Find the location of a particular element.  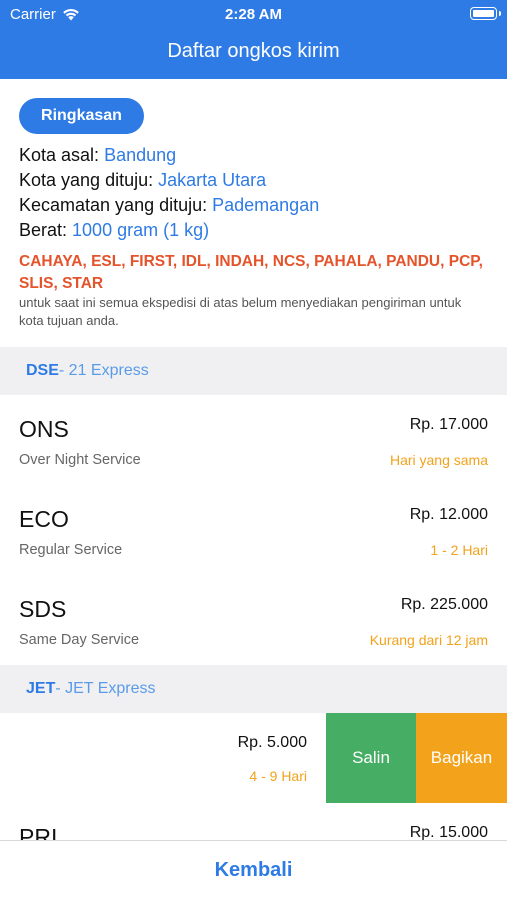

weight-line: Berat: 1000 gram (1 kg) is located at coordinates (114, 230).